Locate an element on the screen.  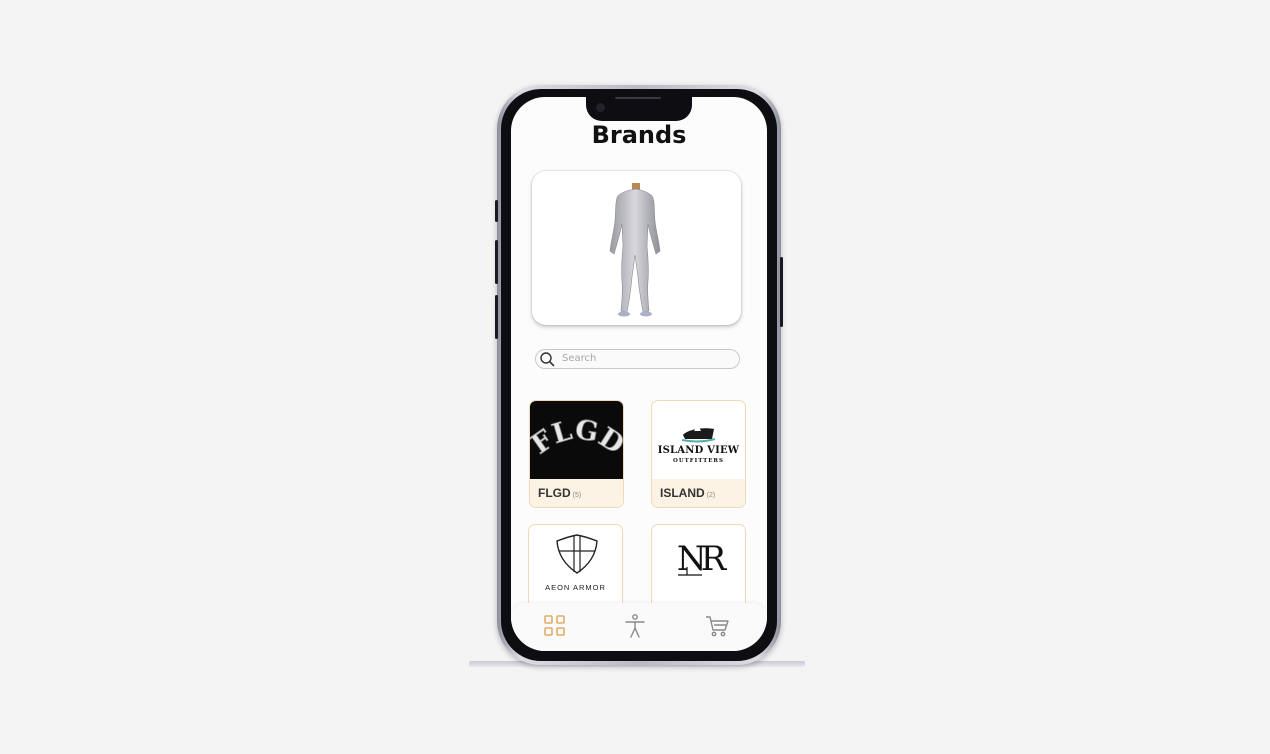
brand-logo-subtext: OUTFITTERS is located at coordinates (698, 461).